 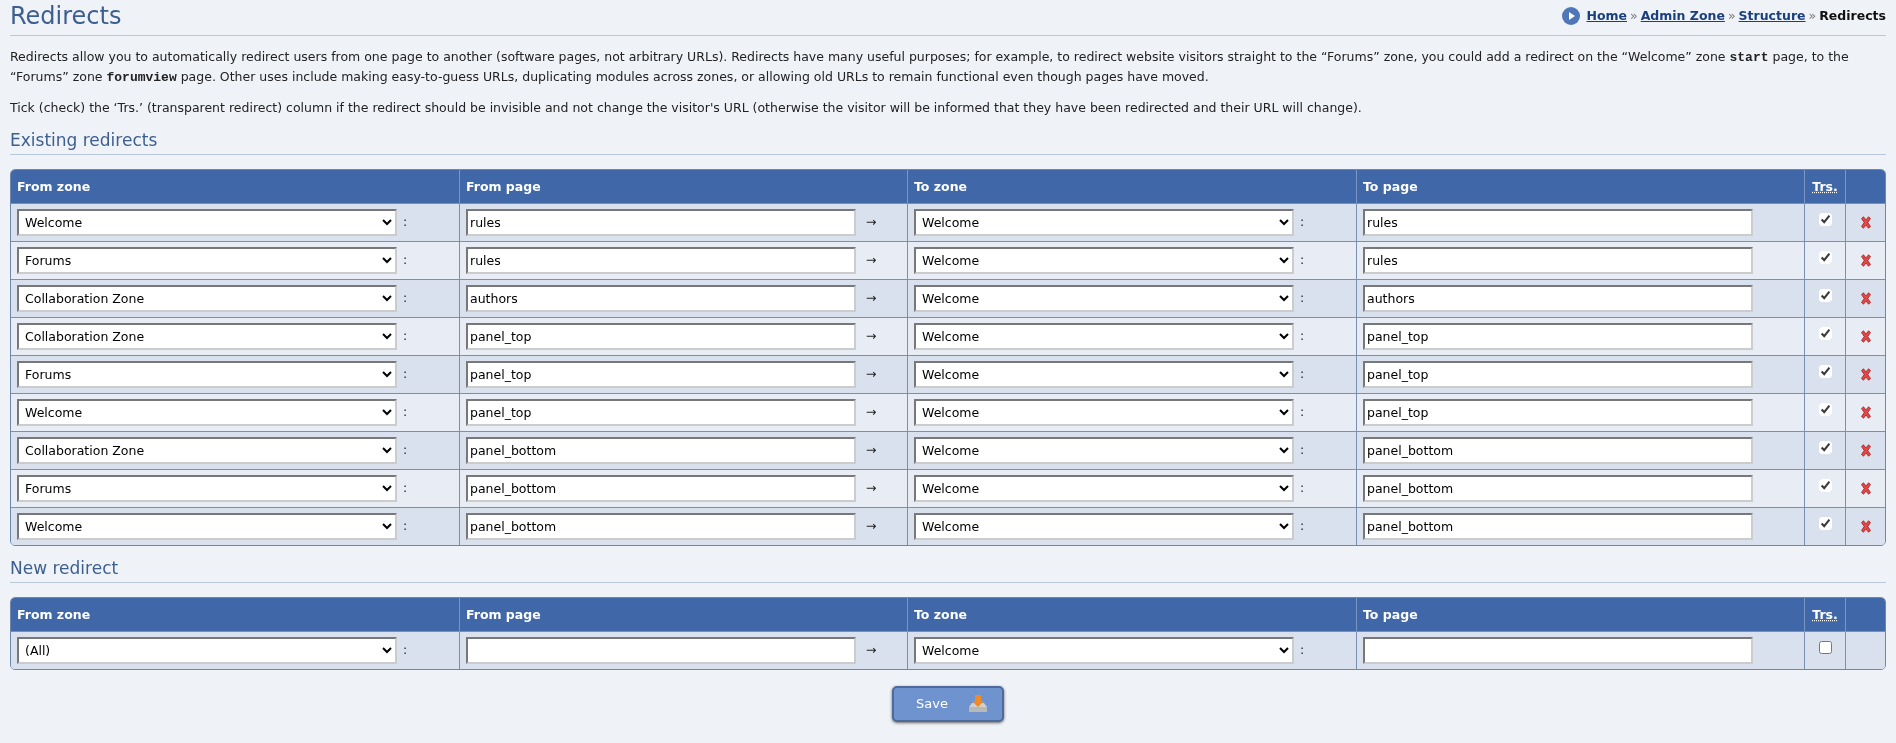 What do you see at coordinates (1852, 16) in the screenshot?
I see `breadcrumb-current: Redirects` at bounding box center [1852, 16].